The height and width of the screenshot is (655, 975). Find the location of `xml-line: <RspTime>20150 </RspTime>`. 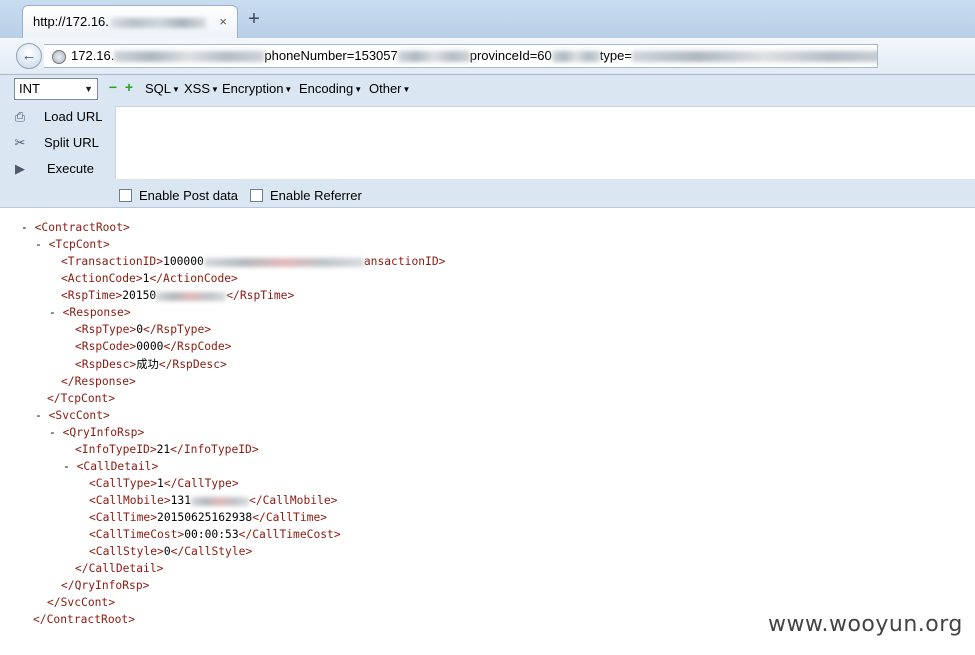

xml-line: <RspTime>20150 </RspTime> is located at coordinates (178, 295).